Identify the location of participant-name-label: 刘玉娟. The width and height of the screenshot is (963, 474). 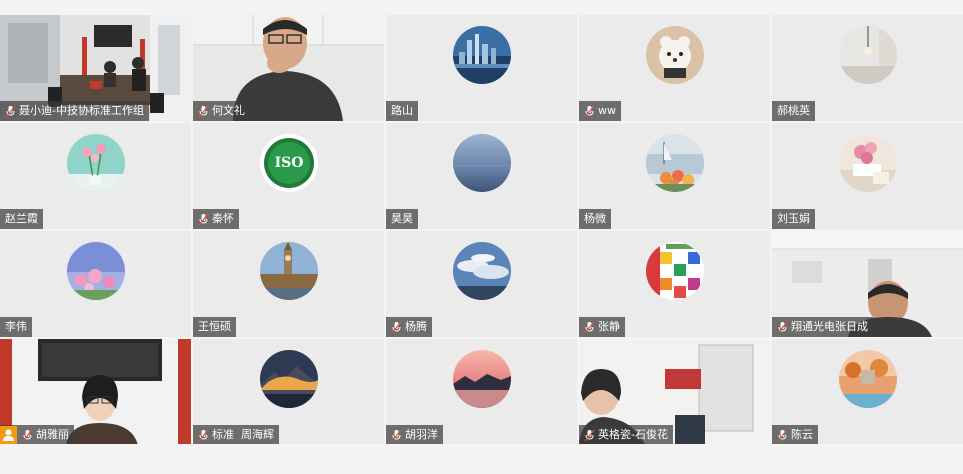
(793, 219).